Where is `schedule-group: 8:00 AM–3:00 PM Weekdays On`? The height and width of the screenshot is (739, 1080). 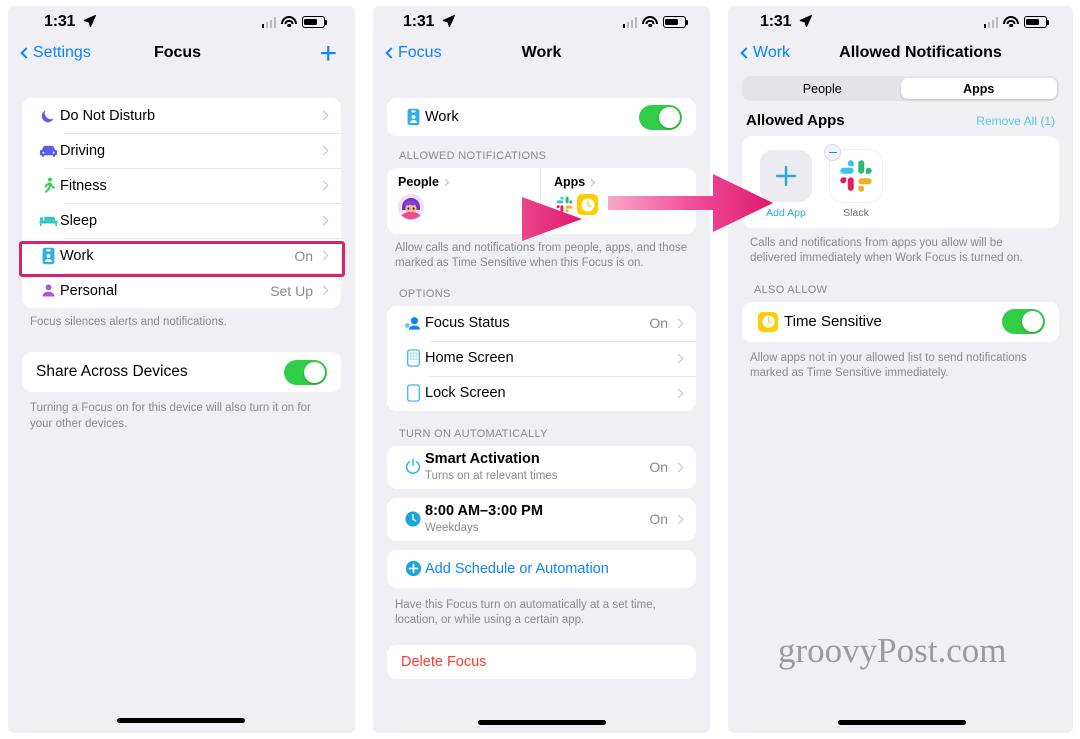 schedule-group: 8:00 AM–3:00 PM Weekdays On is located at coordinates (541, 519).